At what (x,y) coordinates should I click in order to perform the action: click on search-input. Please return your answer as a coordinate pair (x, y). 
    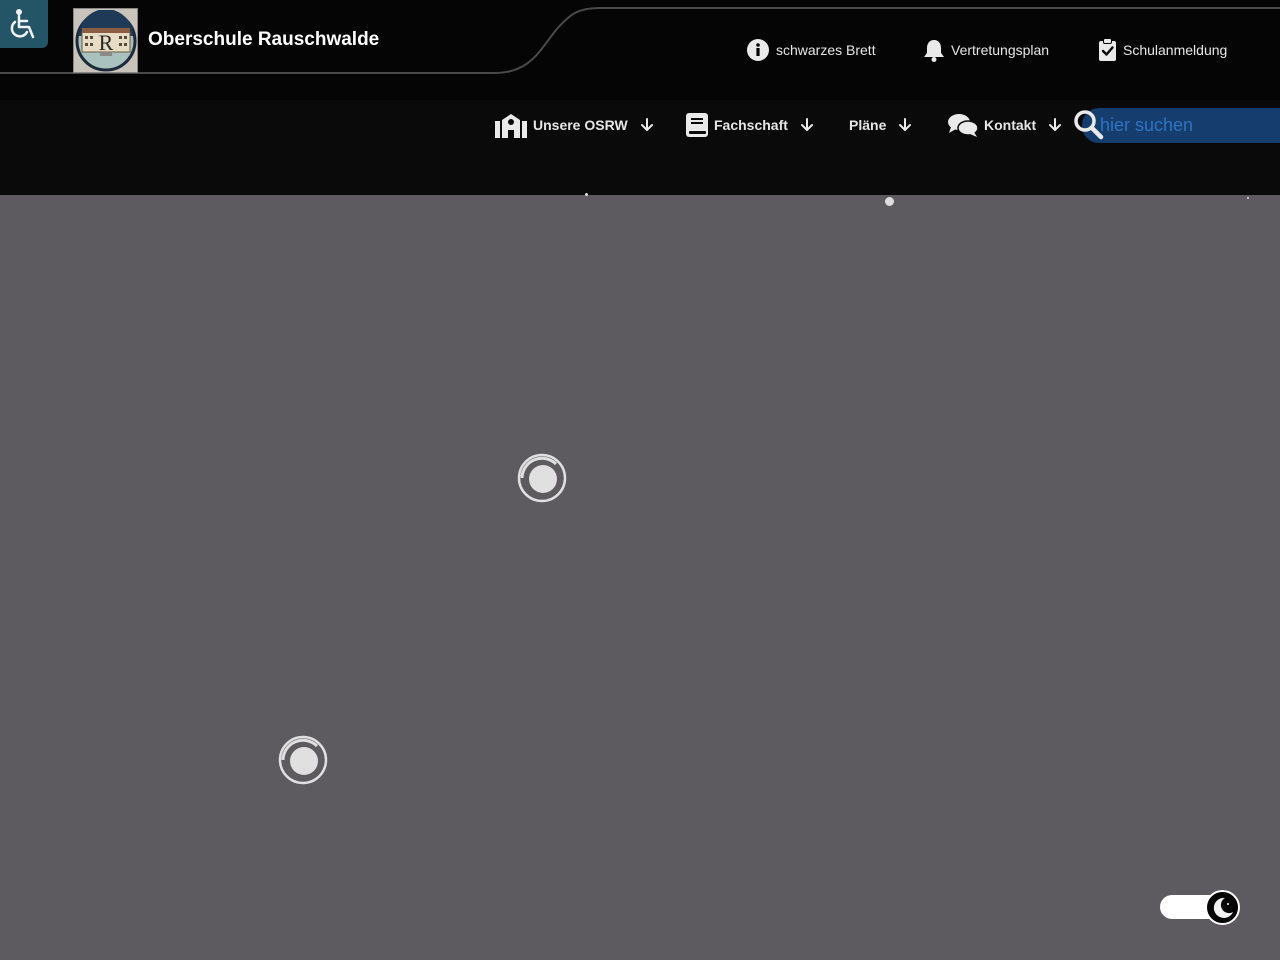
    Looking at the image, I should click on (1181, 125).